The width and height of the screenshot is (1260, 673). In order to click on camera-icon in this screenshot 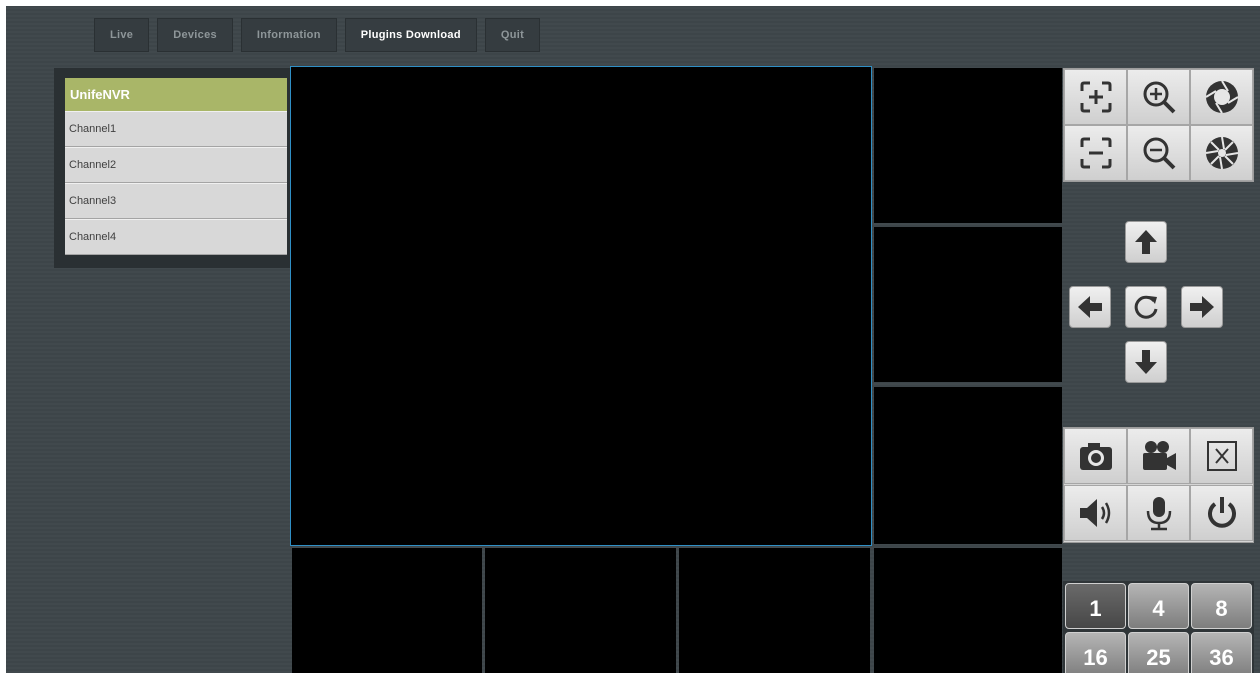, I will do `click(1095, 456)`.